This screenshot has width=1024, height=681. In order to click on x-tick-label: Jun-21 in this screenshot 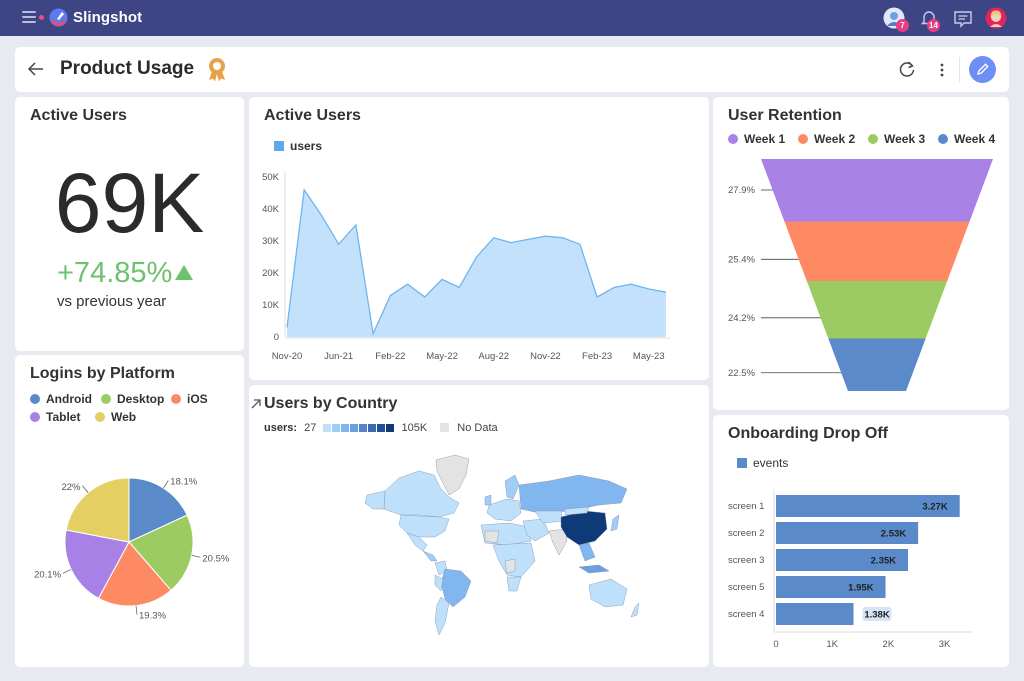, I will do `click(338, 356)`.